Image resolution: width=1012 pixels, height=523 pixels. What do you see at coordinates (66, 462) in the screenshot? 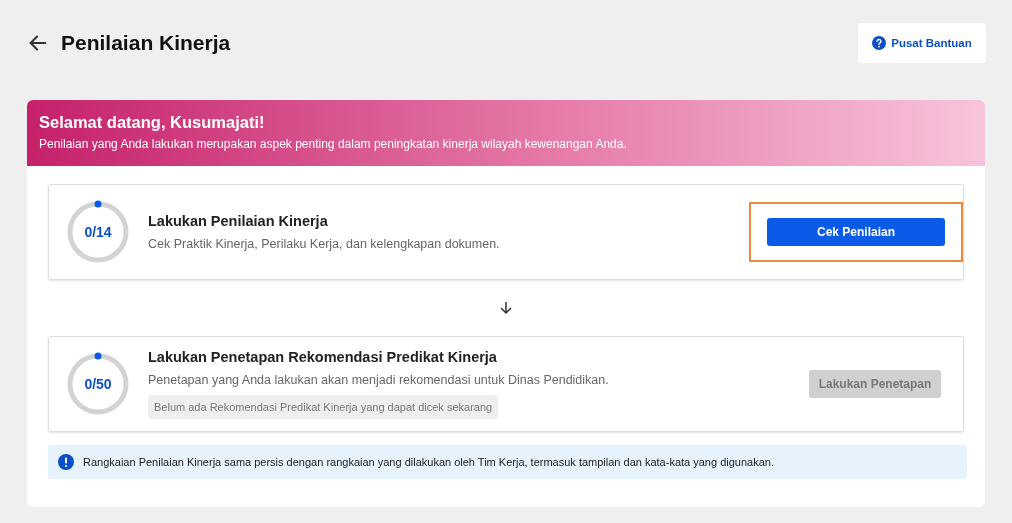
I see `info-icon` at bounding box center [66, 462].